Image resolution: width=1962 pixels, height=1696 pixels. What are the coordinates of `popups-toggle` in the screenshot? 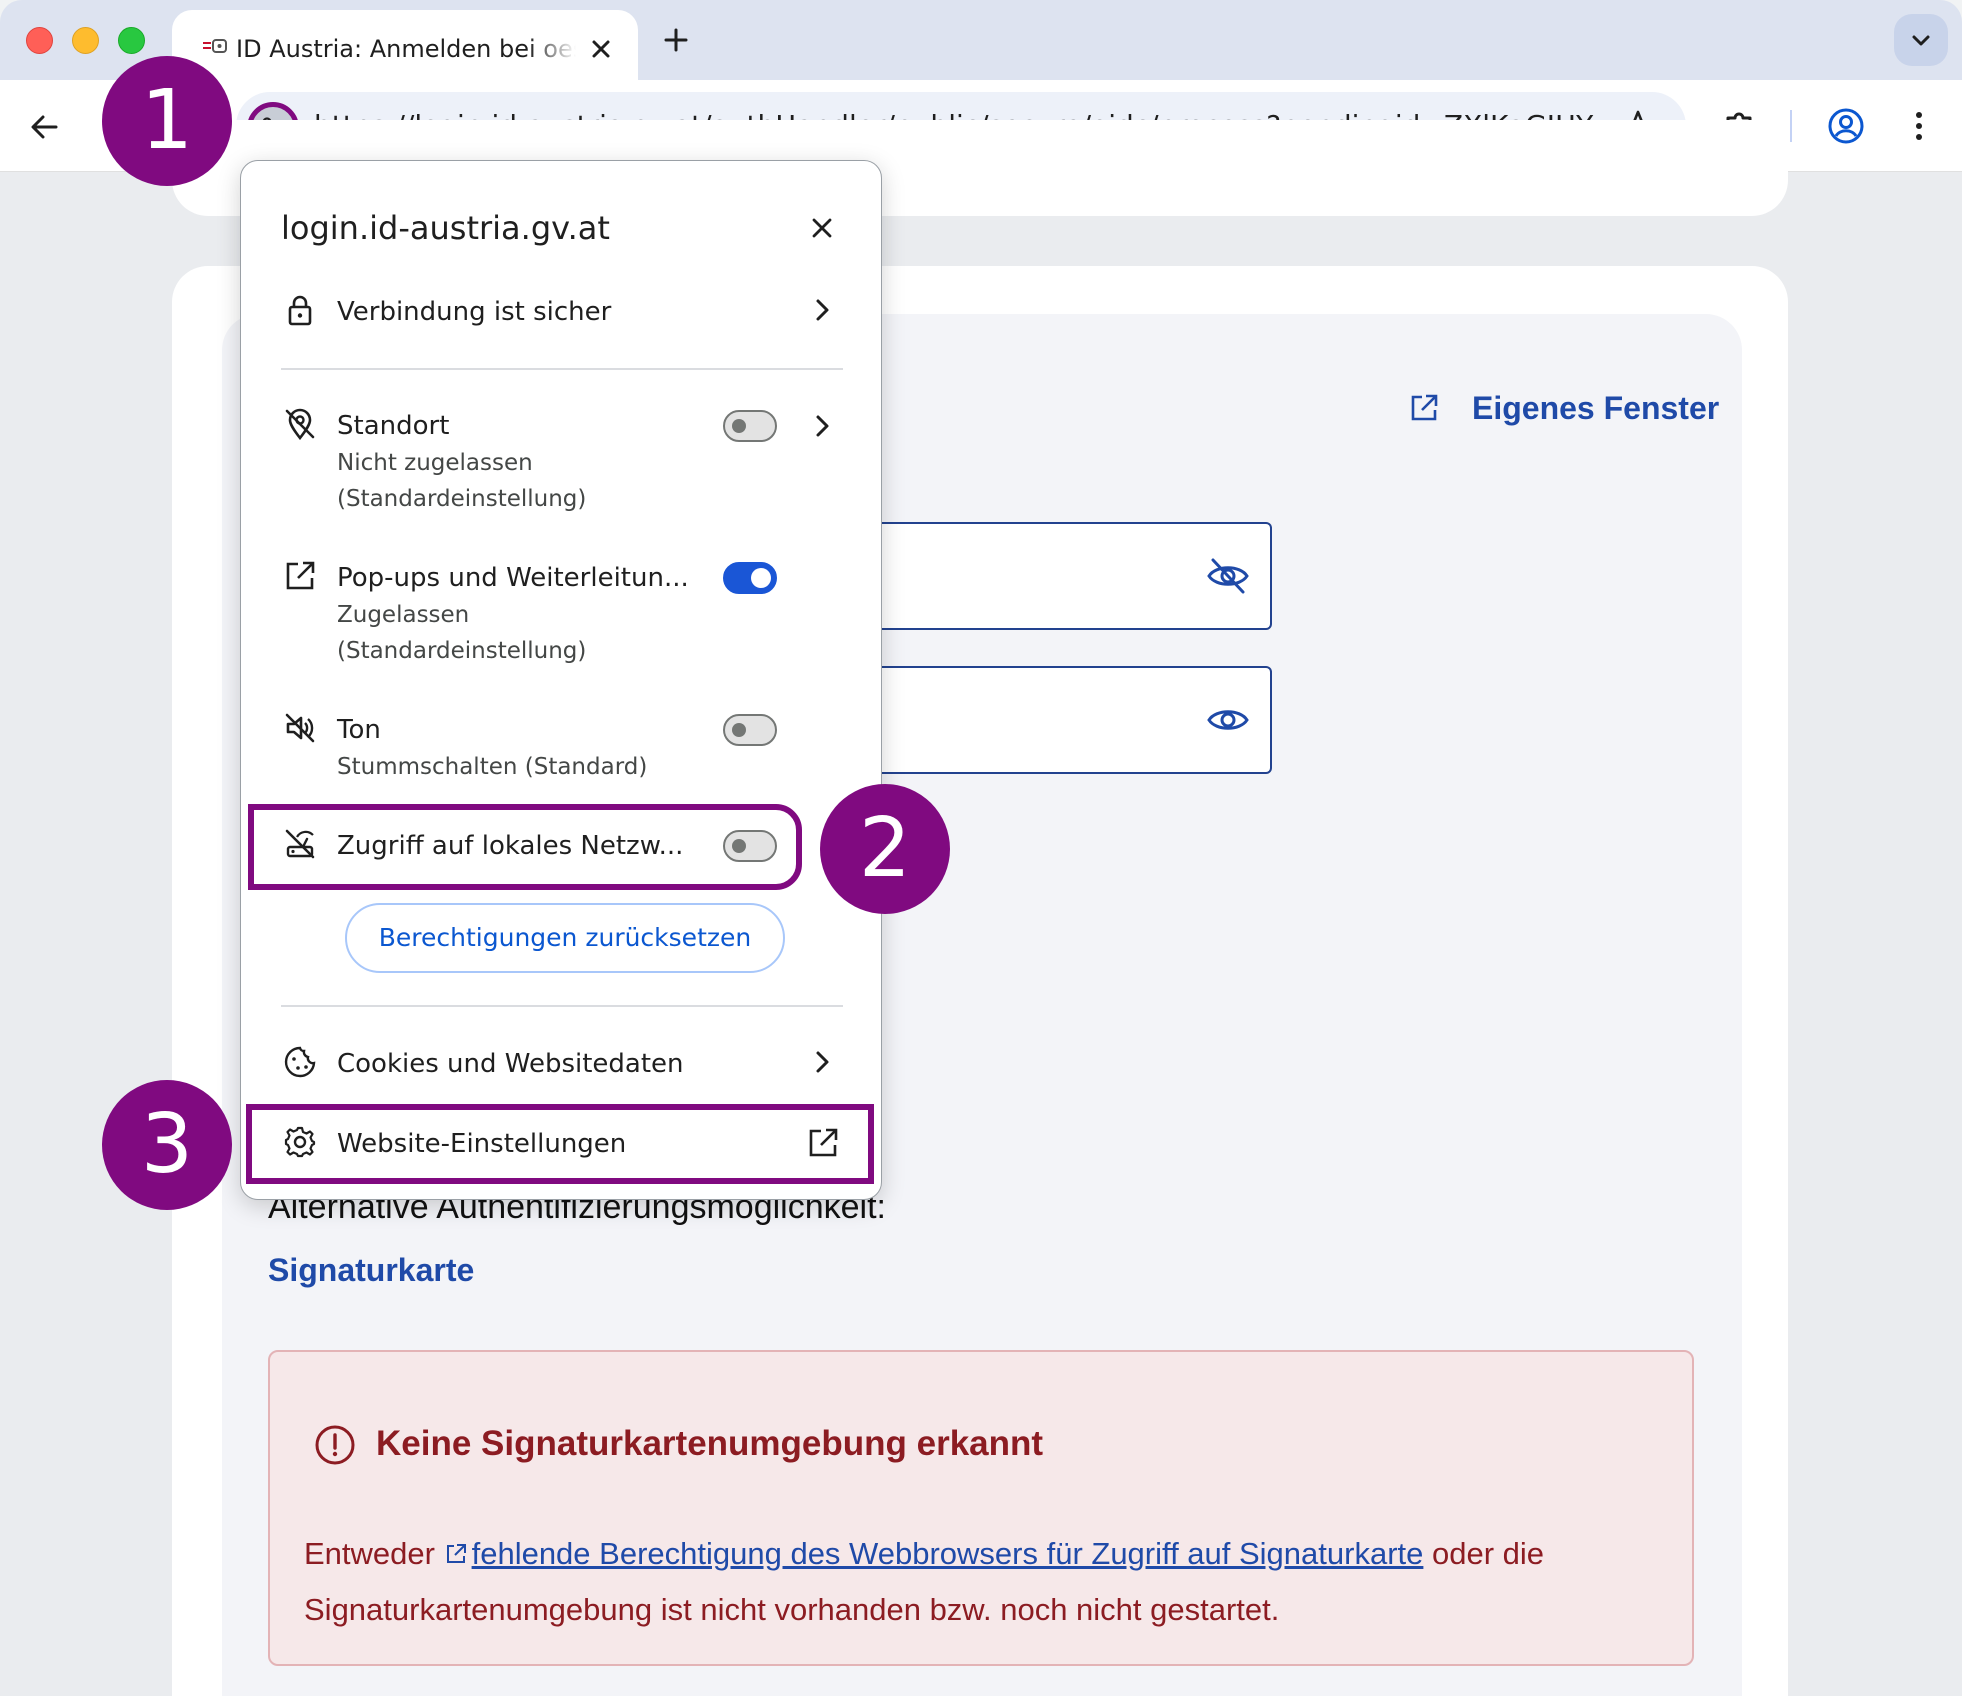 It's located at (750, 578).